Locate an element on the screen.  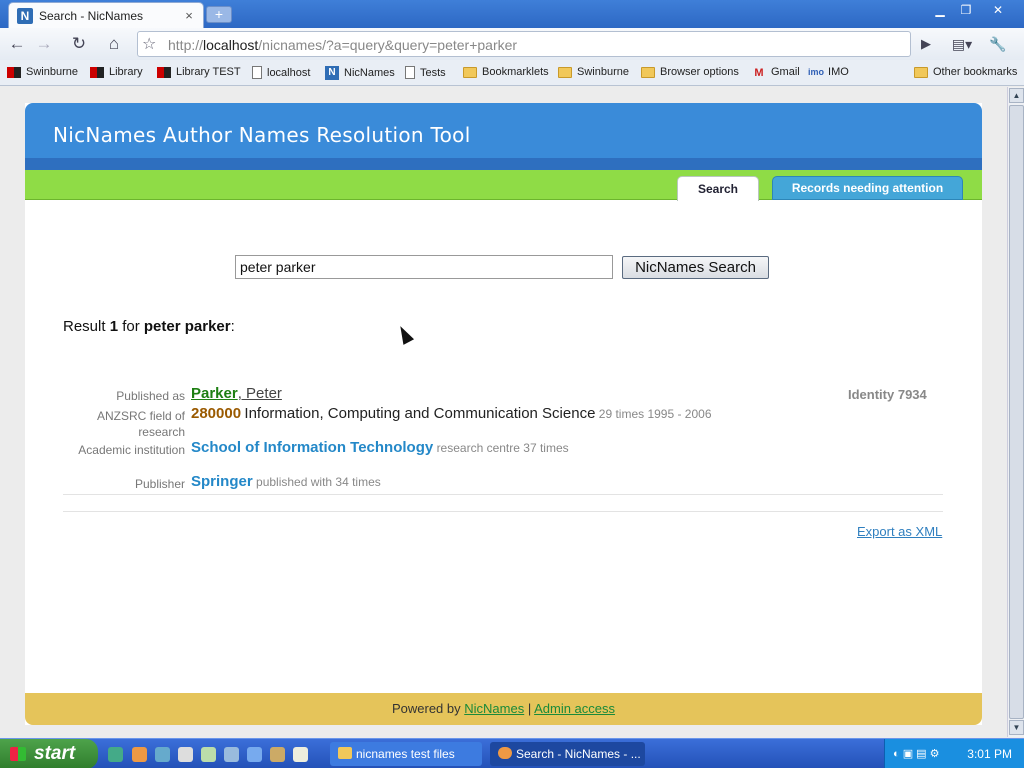
app-title: NicNames Author Names Resolution Tool is located at coordinates (262, 135).